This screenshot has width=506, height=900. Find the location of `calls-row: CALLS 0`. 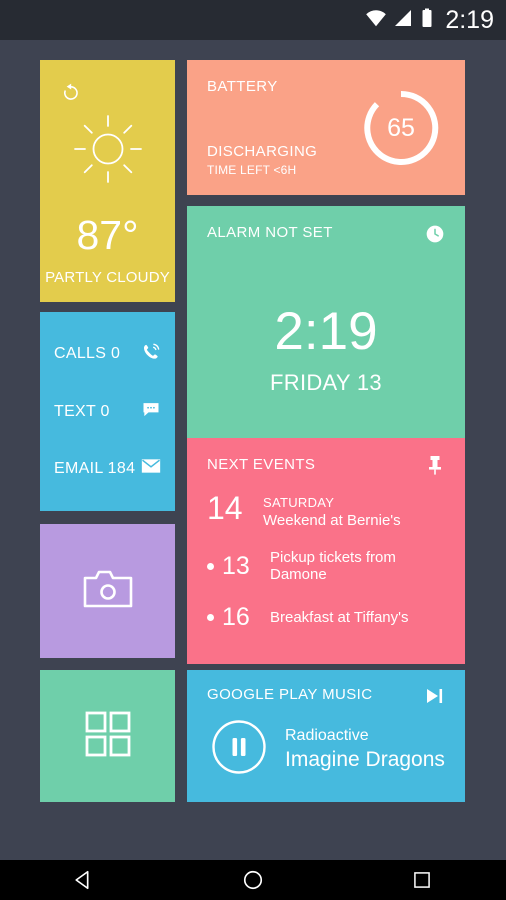

calls-row: CALLS 0 is located at coordinates (107, 354).